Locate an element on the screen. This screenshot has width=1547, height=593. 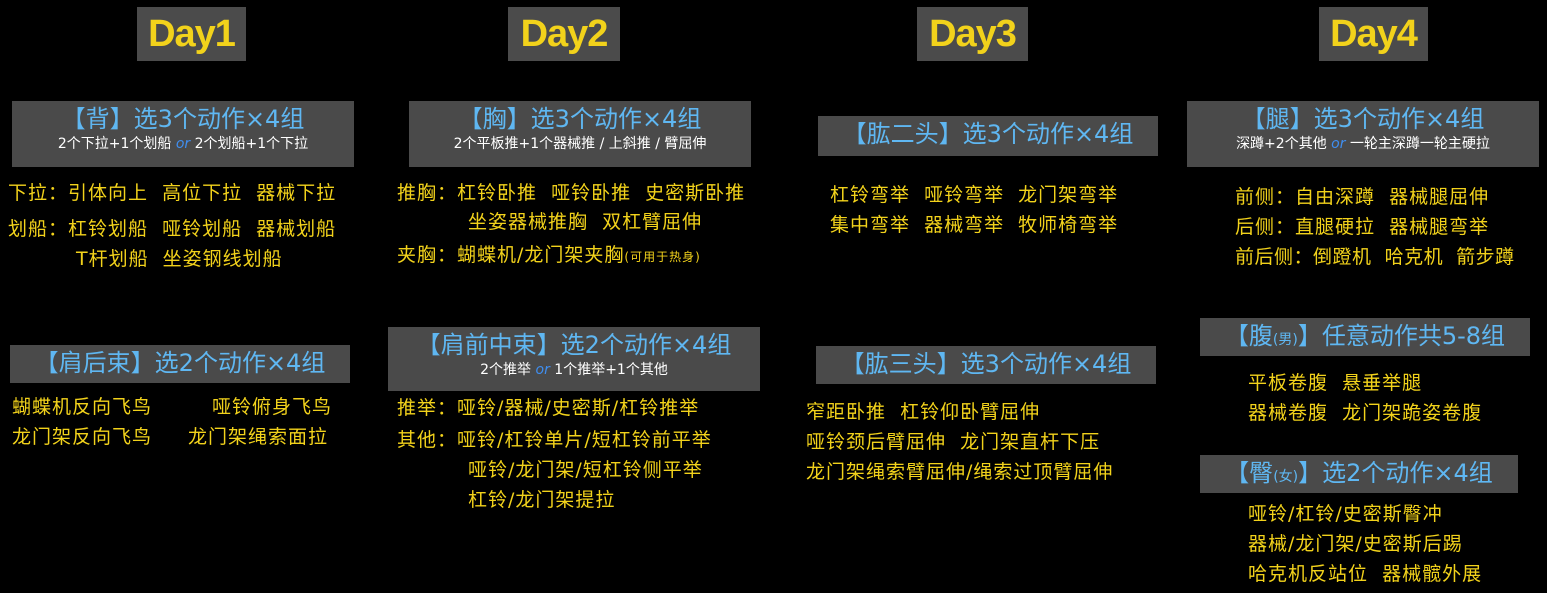
abs-title-gender: (男) is located at coordinates (1285, 340).